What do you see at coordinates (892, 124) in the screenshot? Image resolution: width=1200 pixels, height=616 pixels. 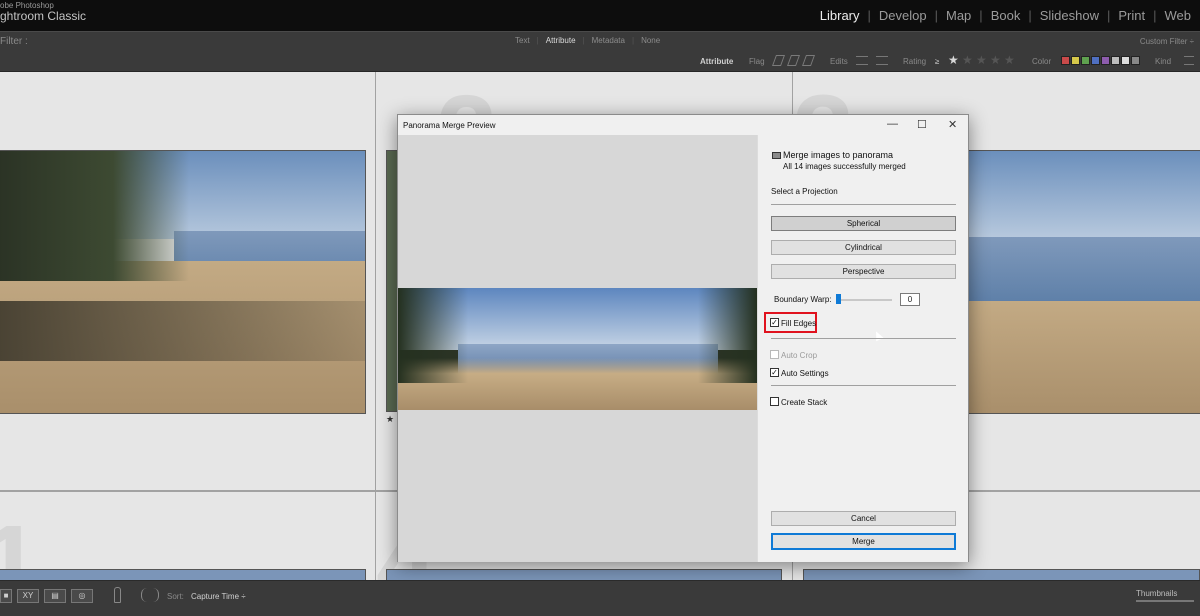 I see `minimize-icon: —` at bounding box center [892, 124].